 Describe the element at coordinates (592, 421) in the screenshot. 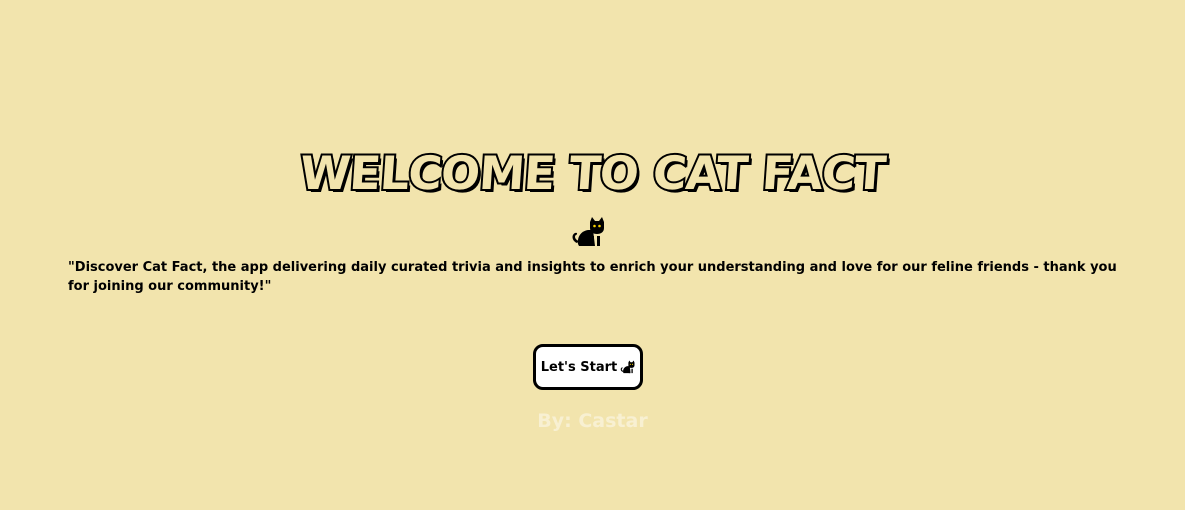

I see `author-byline: By: Castar` at that location.